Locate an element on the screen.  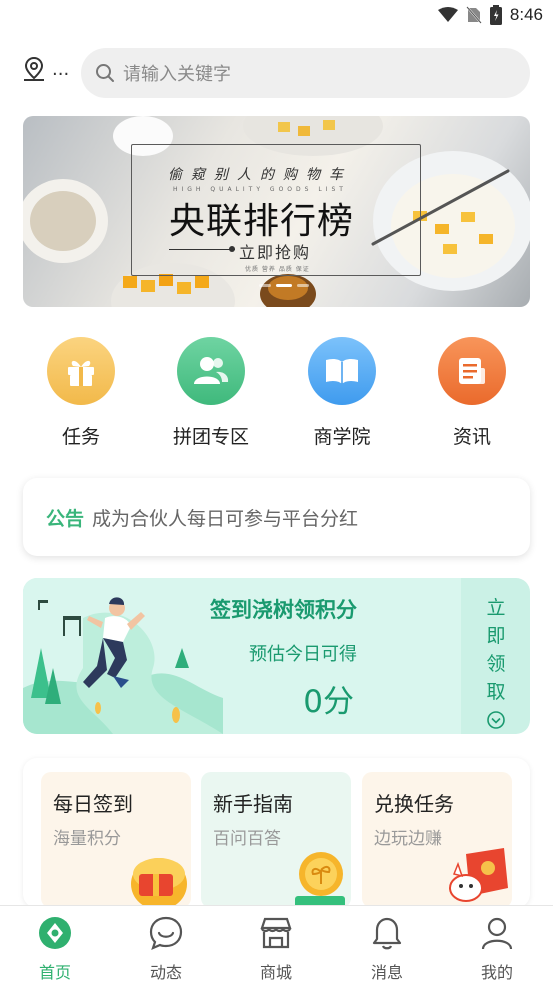
banner-indicator-active is located at coordinates (284, 285).